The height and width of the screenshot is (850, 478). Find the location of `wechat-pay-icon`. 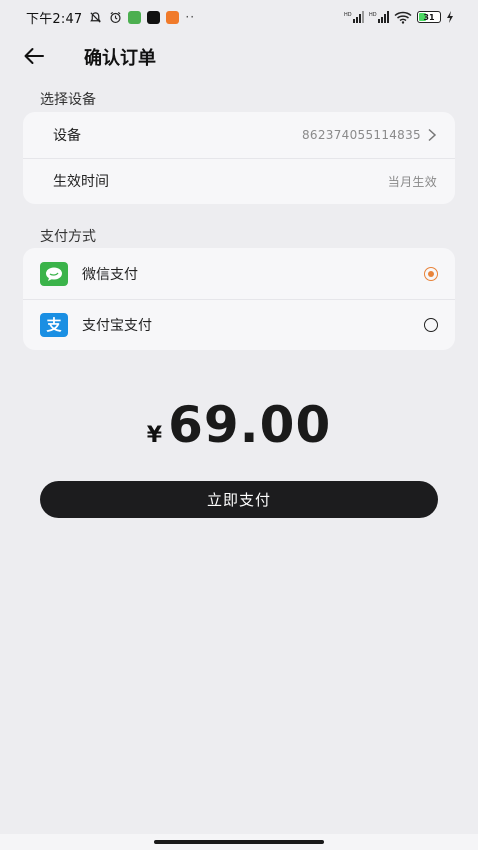

wechat-pay-icon is located at coordinates (54, 273).